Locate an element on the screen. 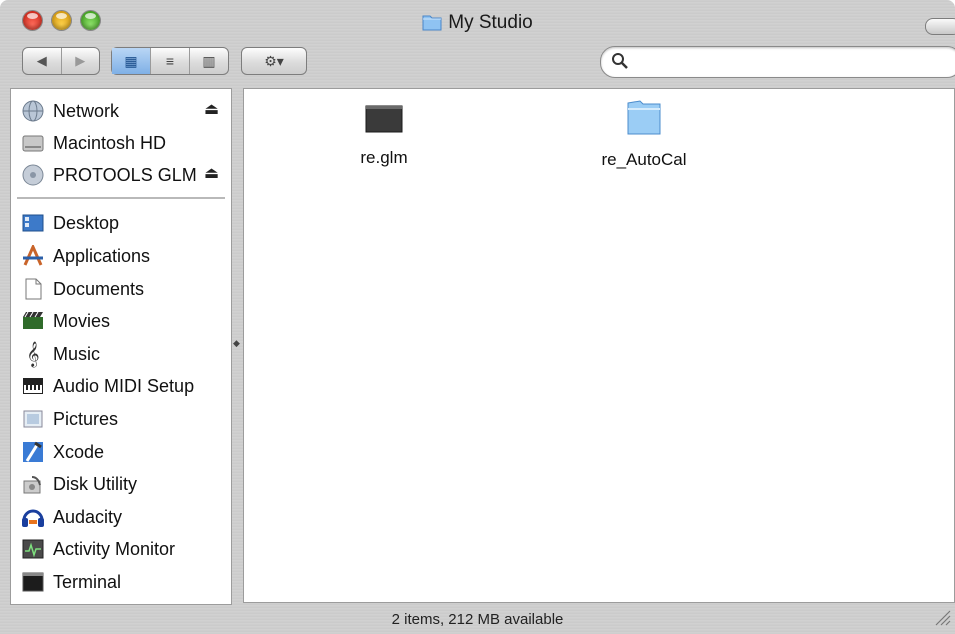  sidebar-item-macintosh-hd: Macintosh HD is located at coordinates (93, 143).